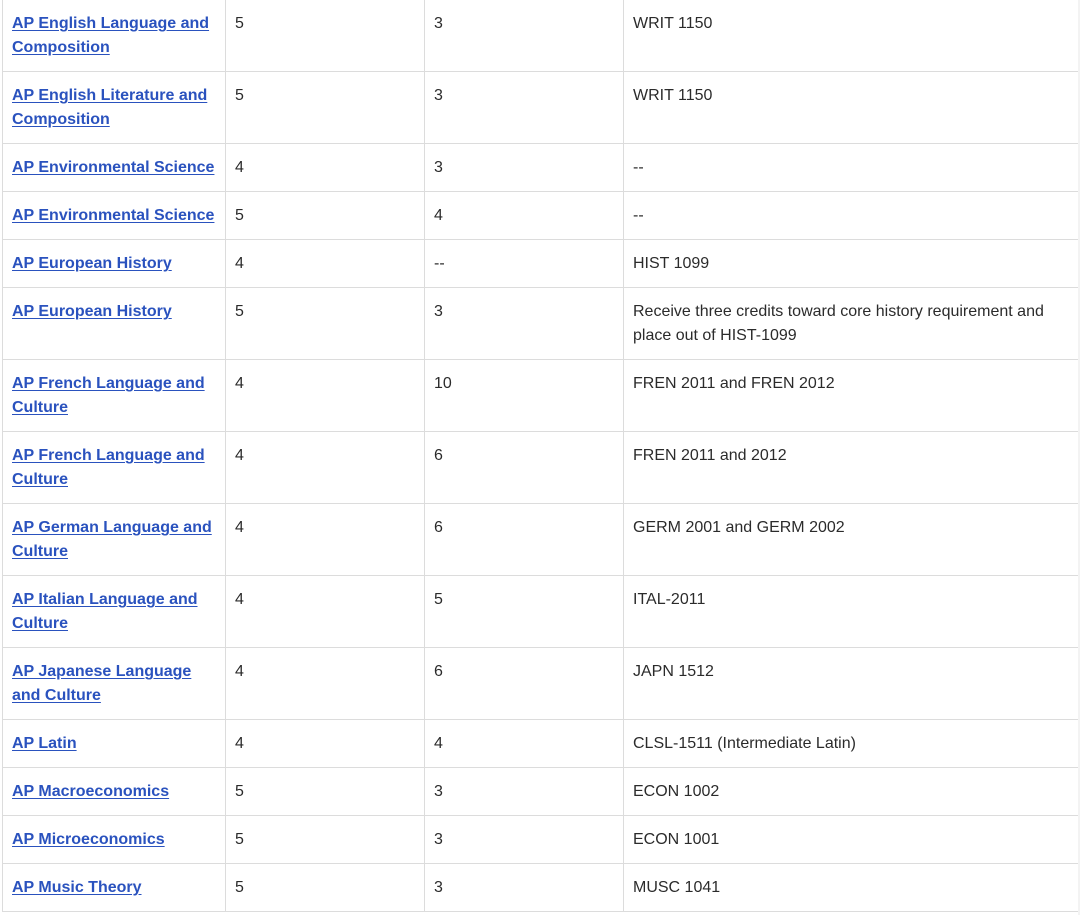 This screenshot has height=915, width=1080. What do you see at coordinates (110, 35) in the screenshot?
I see `exam-link: AP English Language and Composition` at bounding box center [110, 35].